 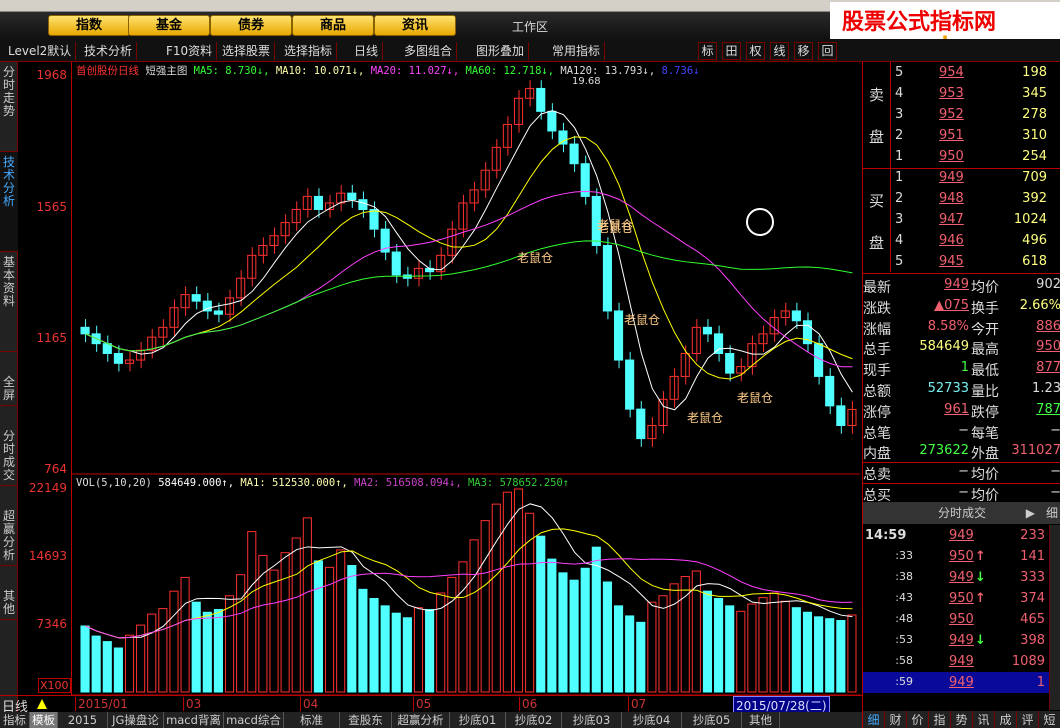 I want to click on tick-price: 950, so click(x=961, y=598).